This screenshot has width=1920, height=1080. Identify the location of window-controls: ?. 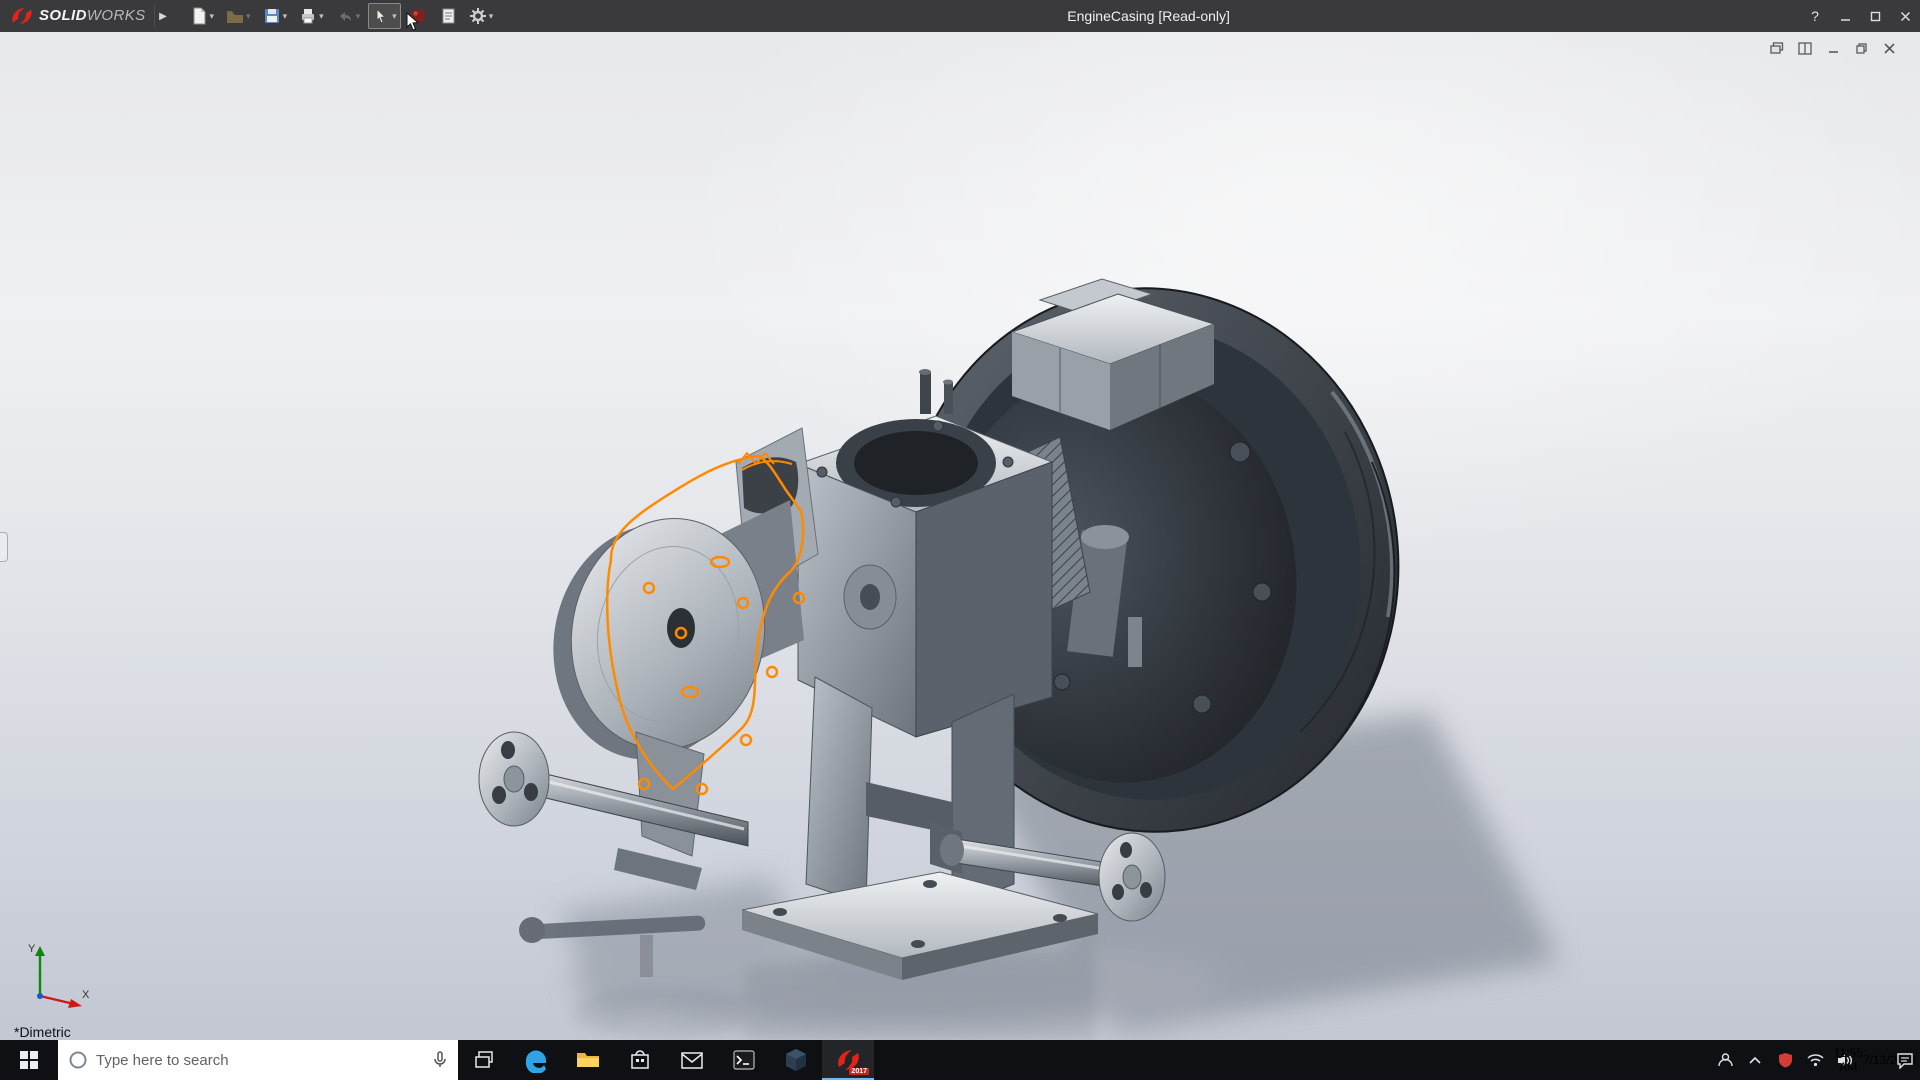
(1860, 16).